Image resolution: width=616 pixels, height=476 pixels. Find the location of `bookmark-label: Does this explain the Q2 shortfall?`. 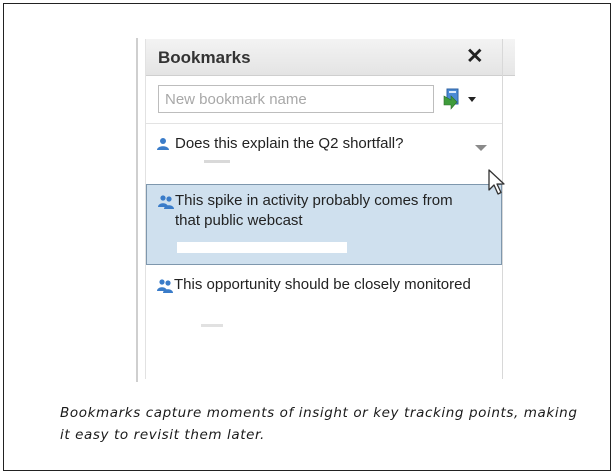

bookmark-label: Does this explain the Q2 shortfall? is located at coordinates (289, 143).